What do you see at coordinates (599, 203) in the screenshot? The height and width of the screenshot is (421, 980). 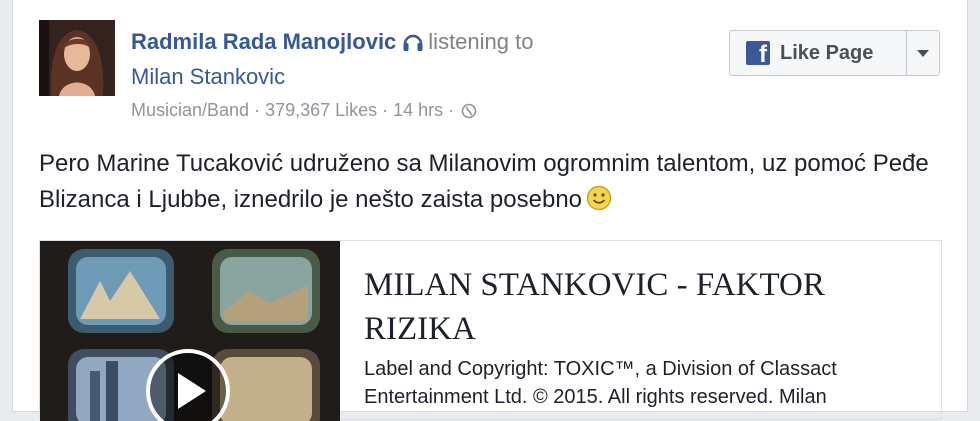 I see `smiley-icon` at bounding box center [599, 203].